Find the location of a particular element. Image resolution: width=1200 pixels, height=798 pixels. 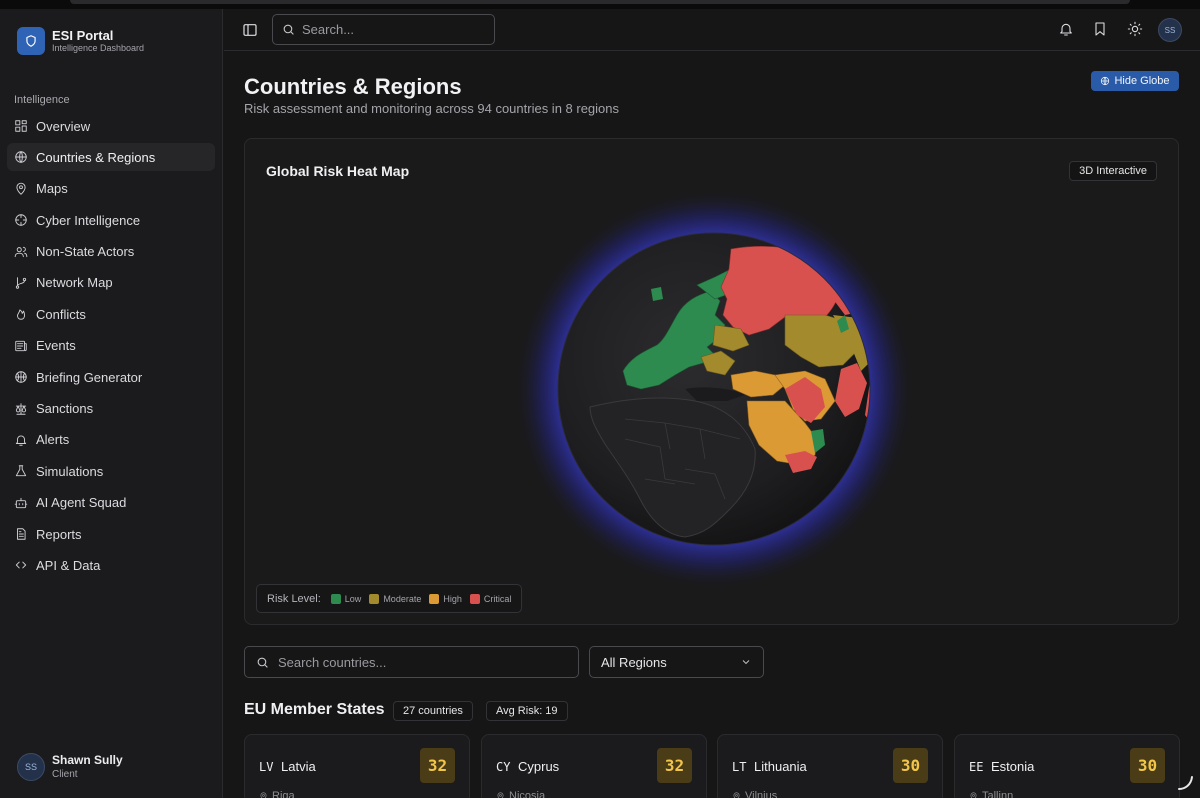

sidebar-item-label: Countries & Regions is located at coordinates (96, 157).